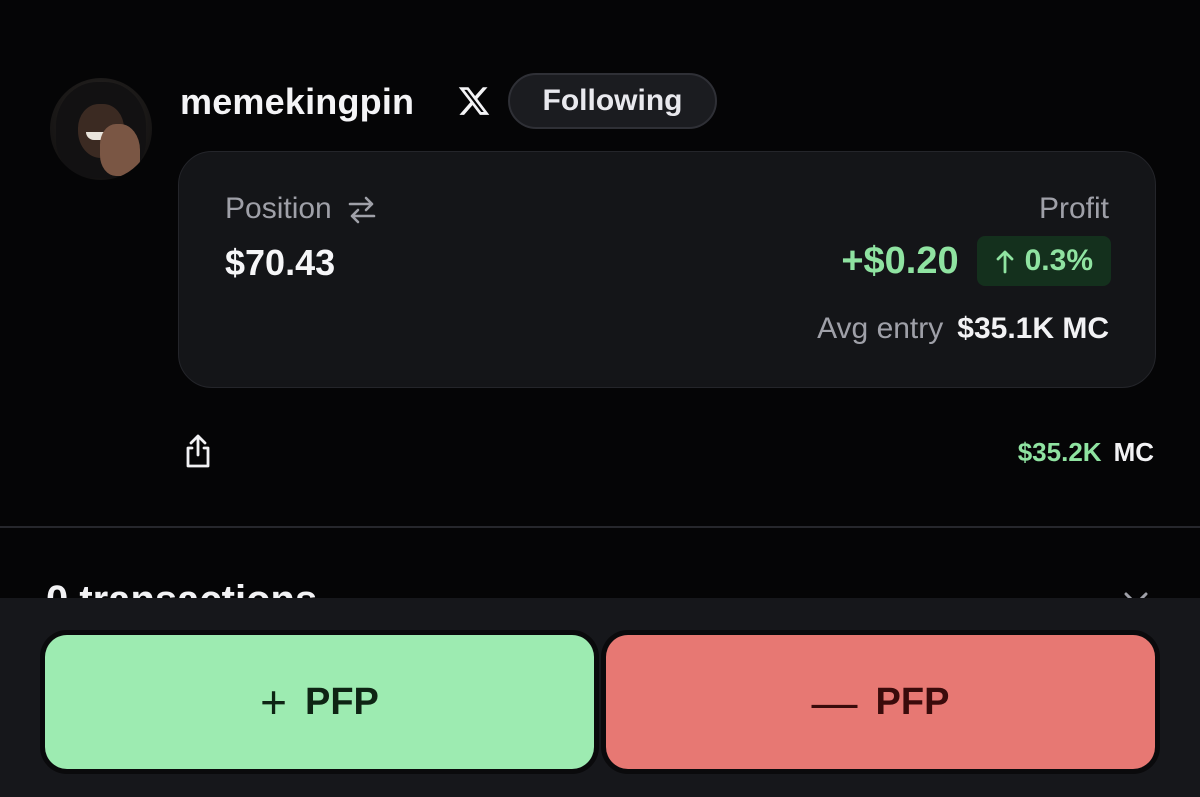  Describe the element at coordinates (880, 328) in the screenshot. I see `avg-entry-label: Avg entry` at that location.